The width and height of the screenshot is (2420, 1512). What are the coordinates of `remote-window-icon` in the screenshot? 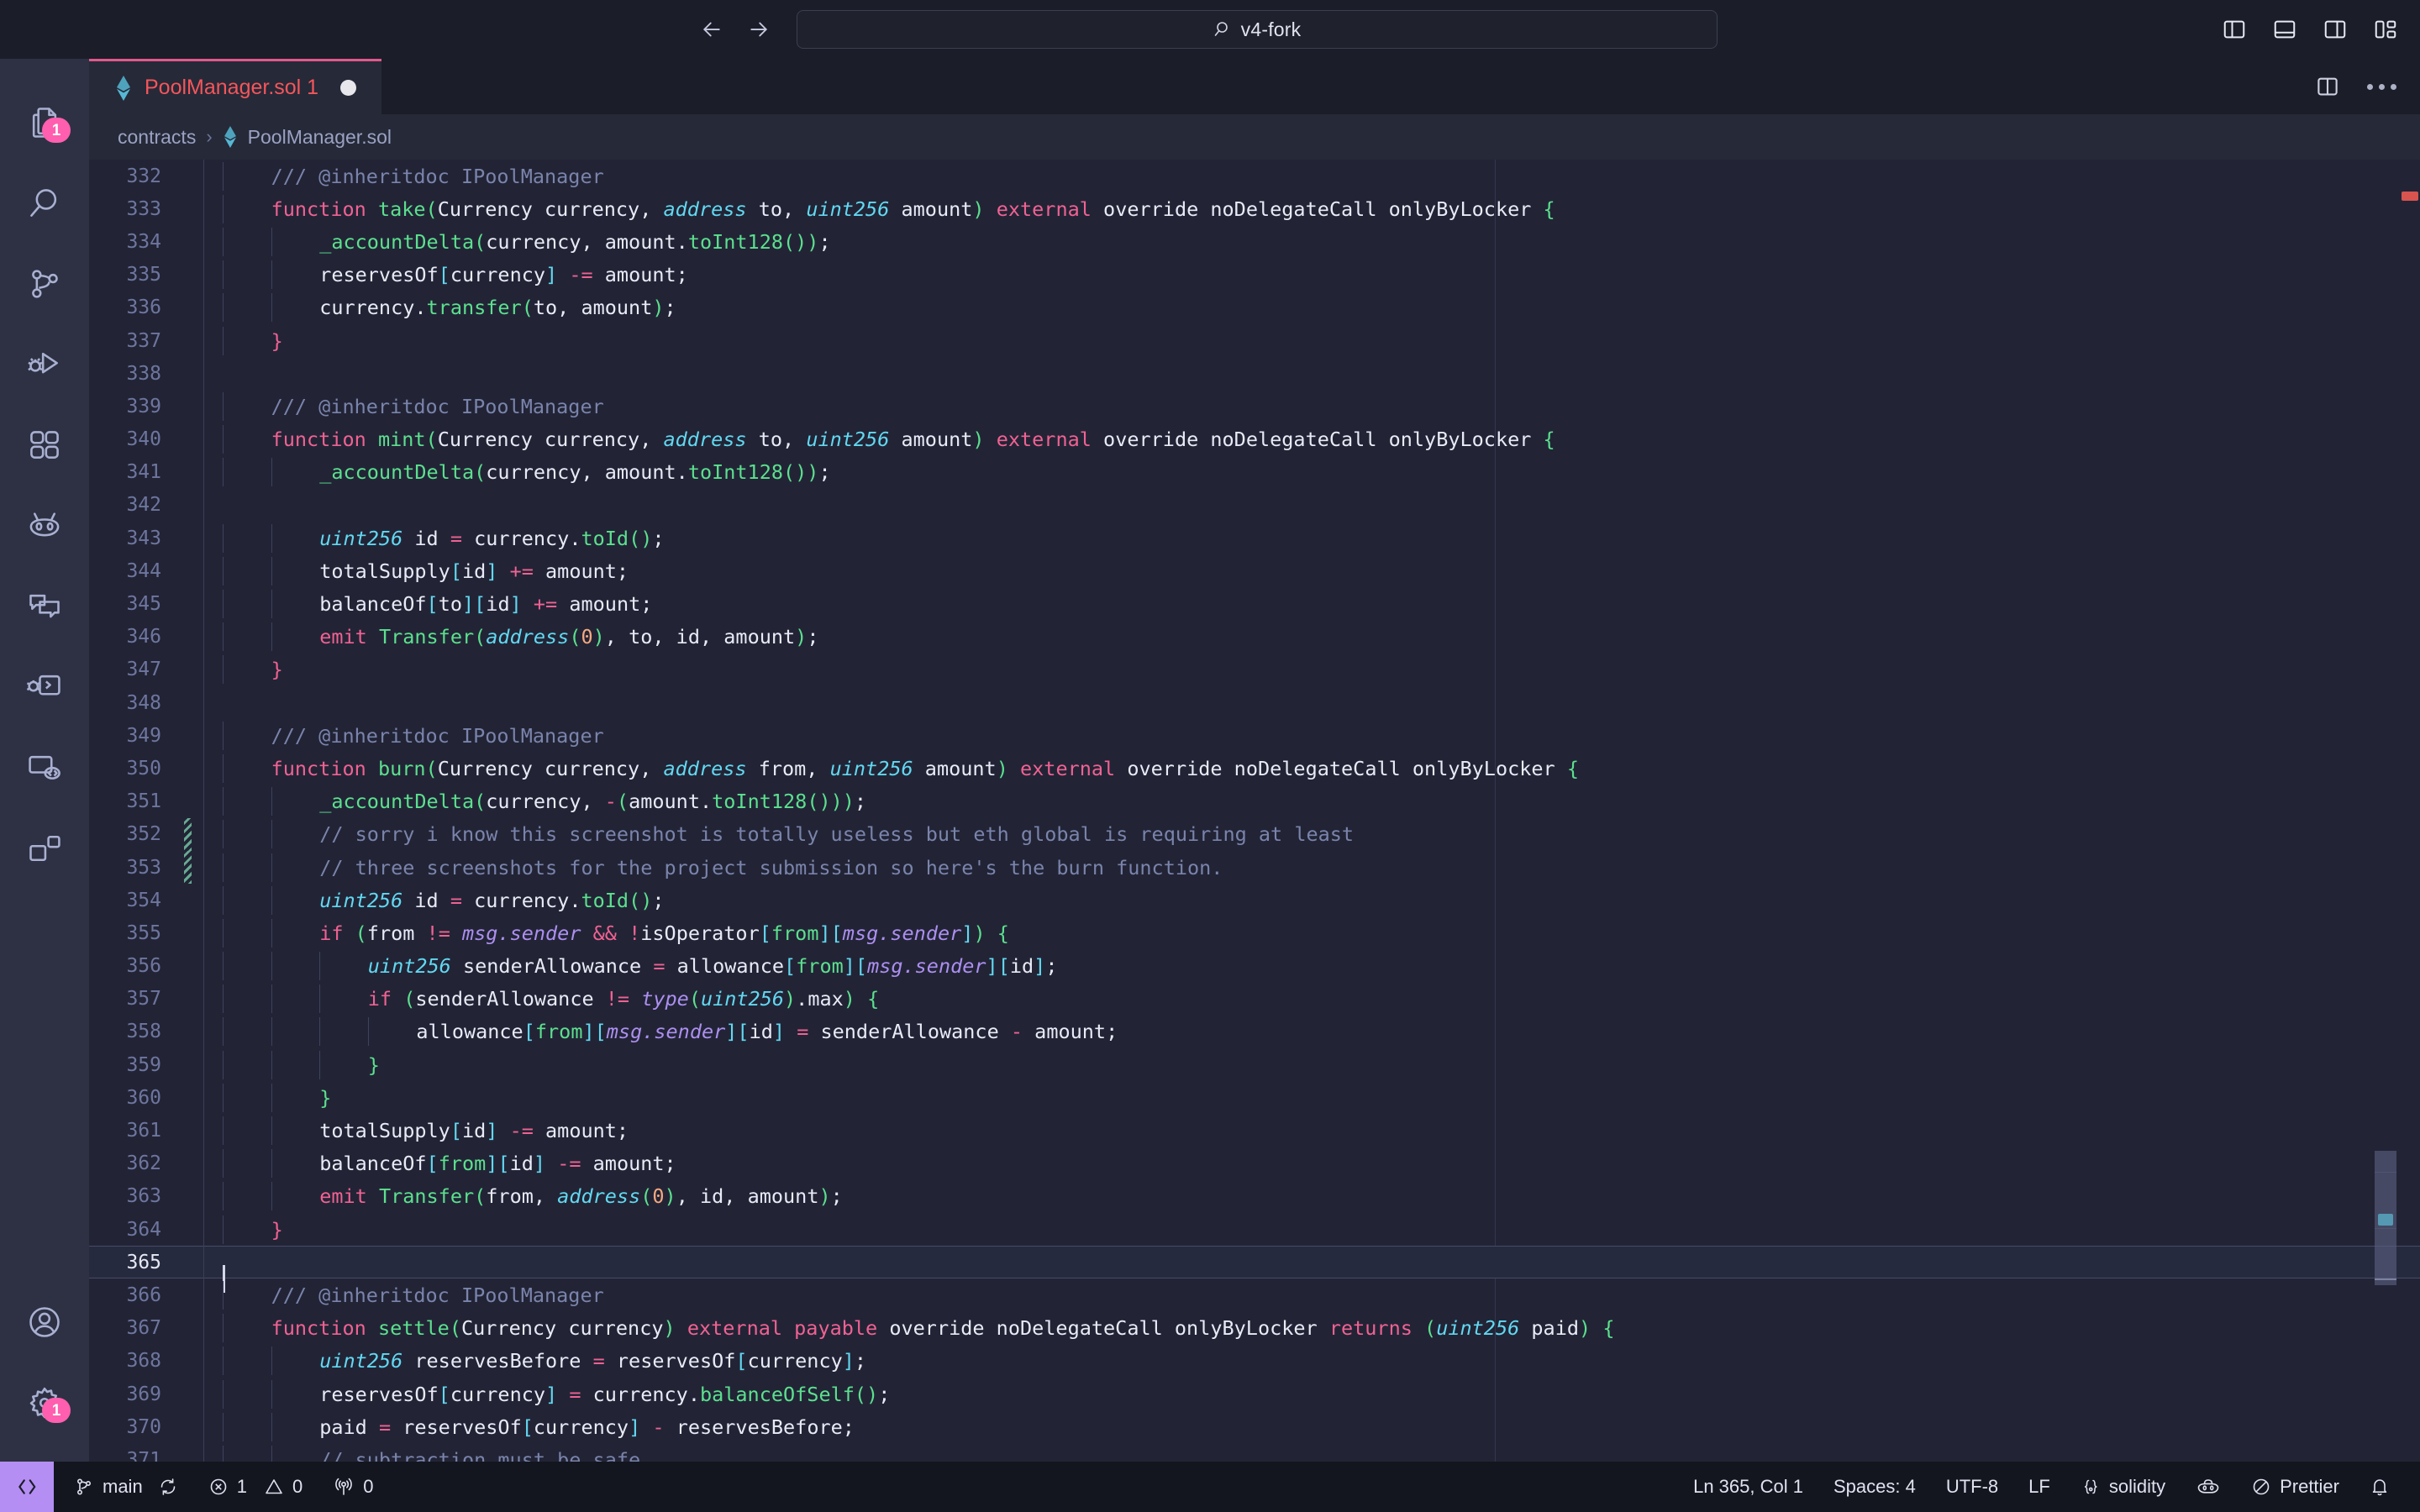 It's located at (27, 1487).